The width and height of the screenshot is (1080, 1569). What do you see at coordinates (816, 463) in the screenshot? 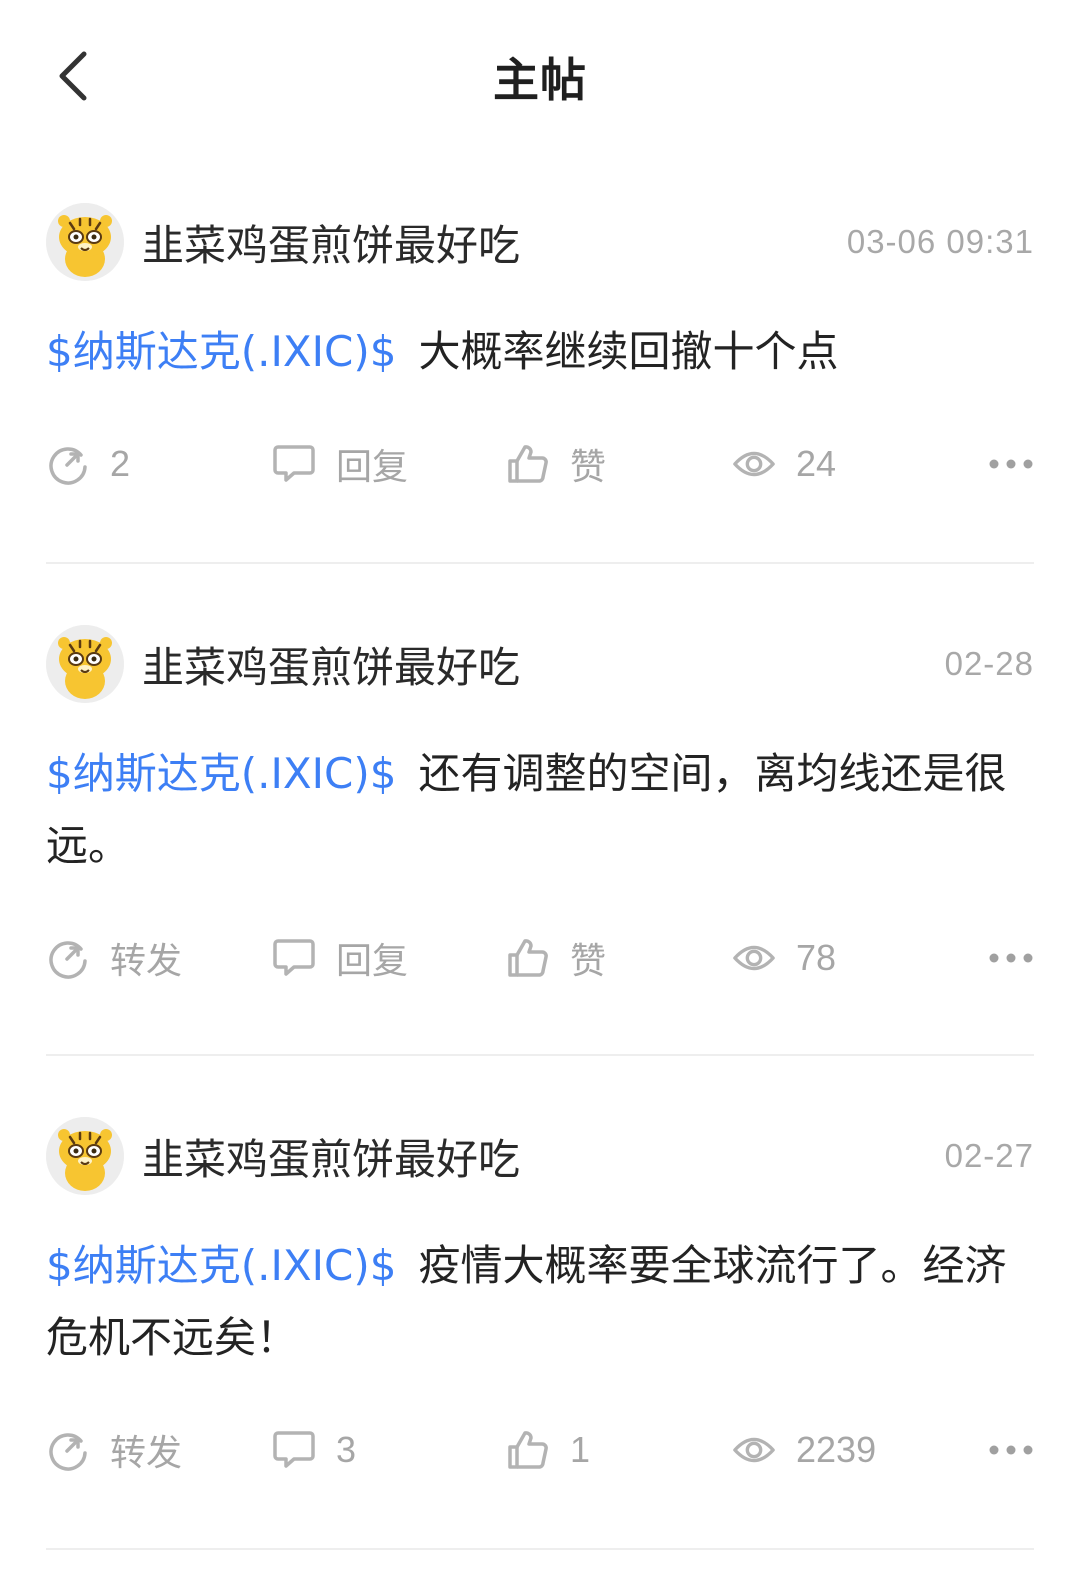
I see `views-count: 24` at bounding box center [816, 463].